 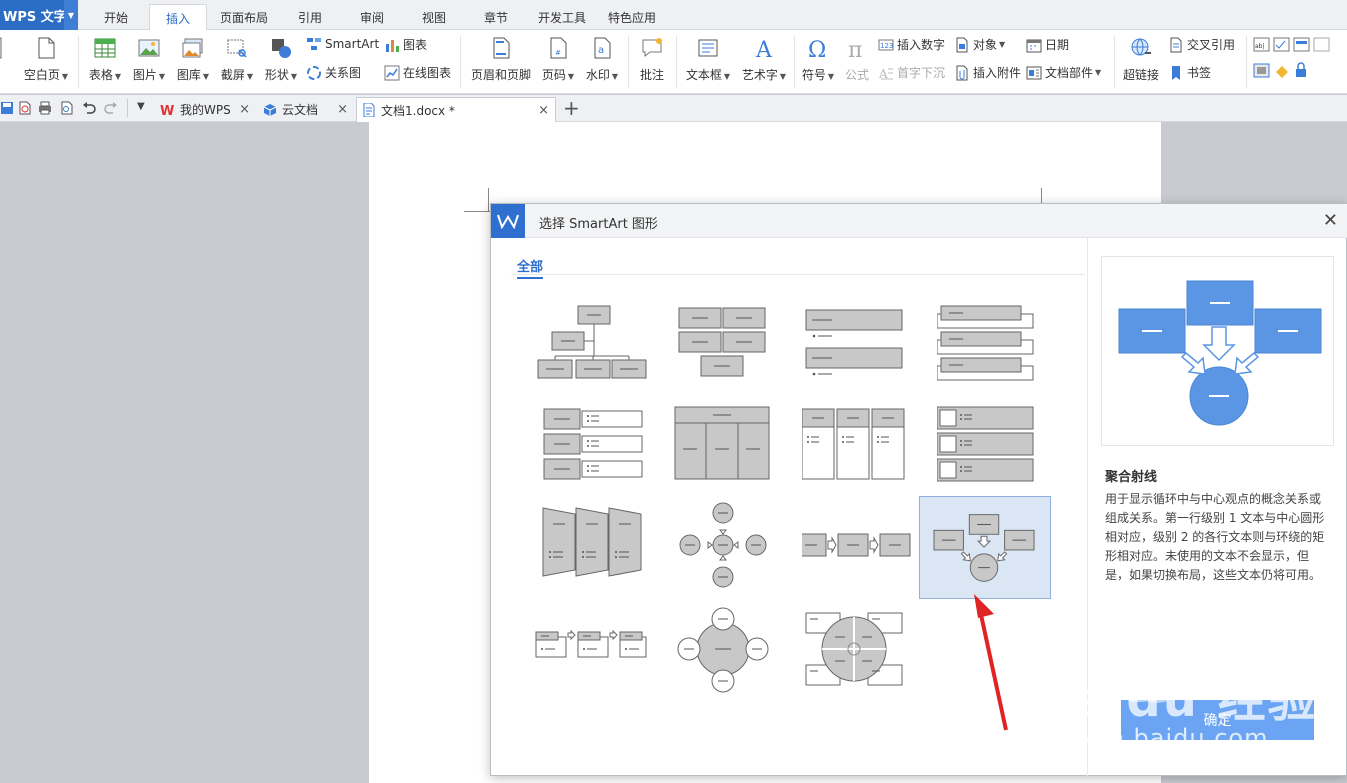 I want to click on textbox-label: 文本框, so click(x=703, y=75).